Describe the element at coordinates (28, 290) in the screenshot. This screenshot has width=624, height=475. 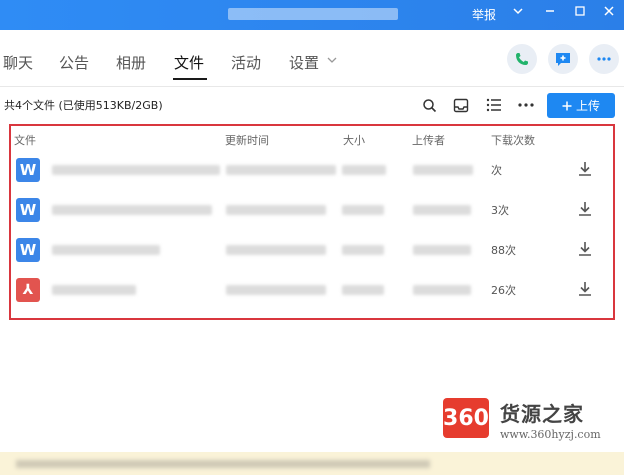
I see `pdf-file-icon: ⅄` at that location.